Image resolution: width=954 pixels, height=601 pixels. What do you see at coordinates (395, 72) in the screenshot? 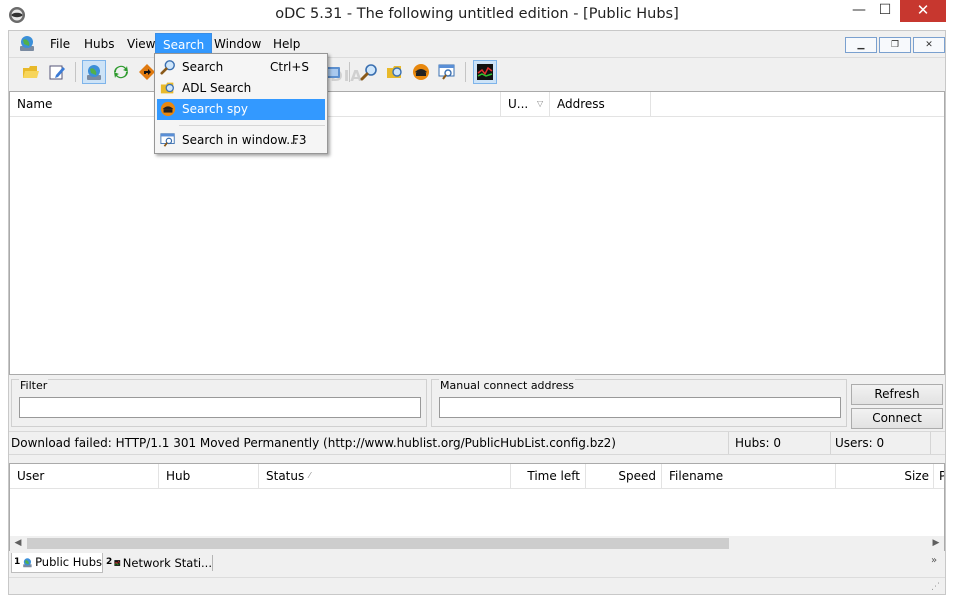
I see `adl-search-icon` at bounding box center [395, 72].